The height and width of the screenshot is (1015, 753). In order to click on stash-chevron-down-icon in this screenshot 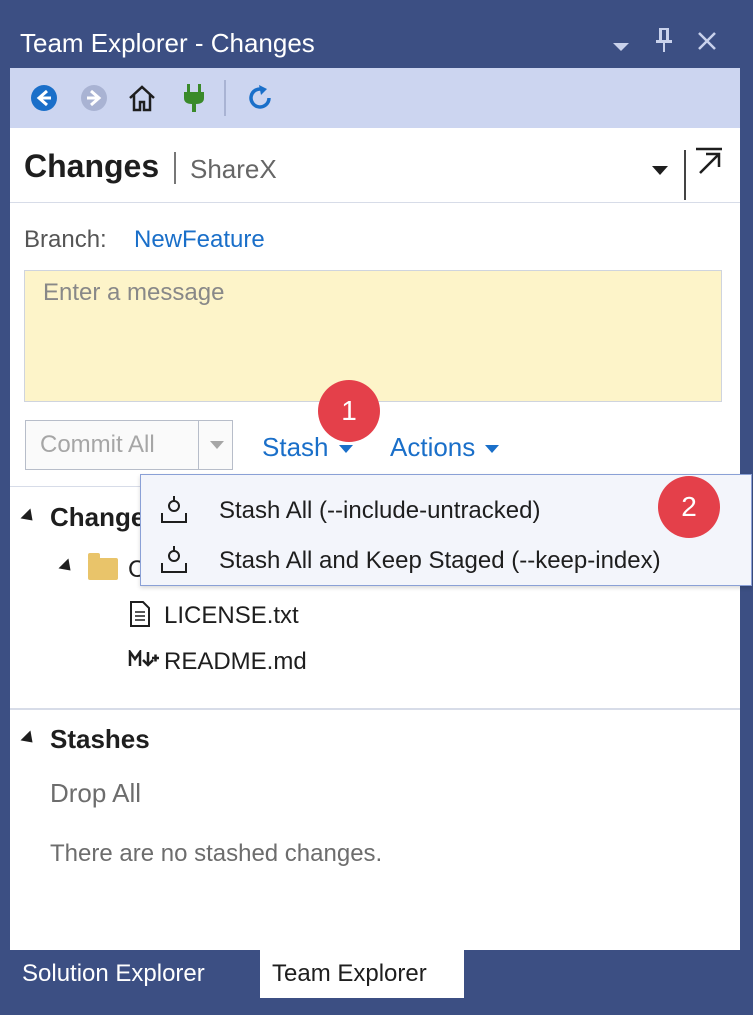, I will do `click(345, 449)`.